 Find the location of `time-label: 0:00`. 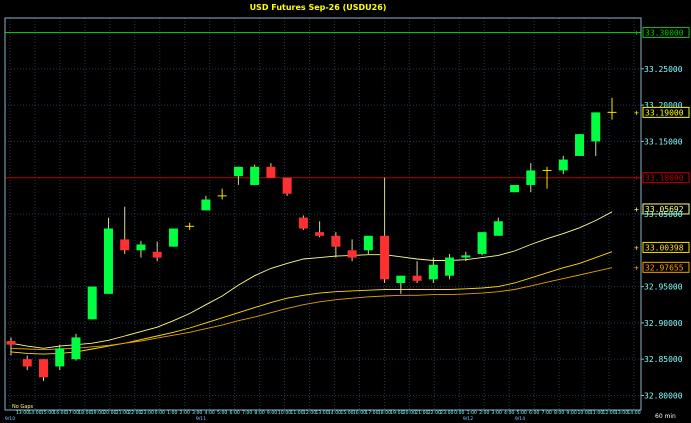

time-label: 0:00 is located at coordinates (459, 413).